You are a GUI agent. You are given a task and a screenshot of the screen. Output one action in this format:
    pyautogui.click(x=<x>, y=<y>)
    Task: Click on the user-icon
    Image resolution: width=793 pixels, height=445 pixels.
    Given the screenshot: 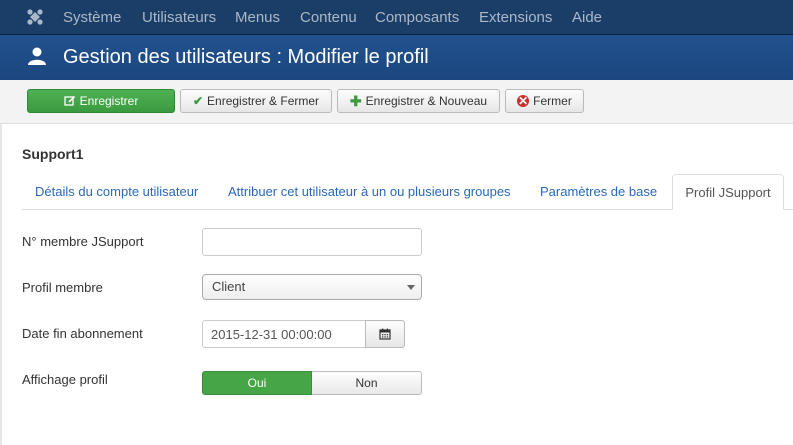 What is the action you would take?
    pyautogui.click(x=37, y=56)
    